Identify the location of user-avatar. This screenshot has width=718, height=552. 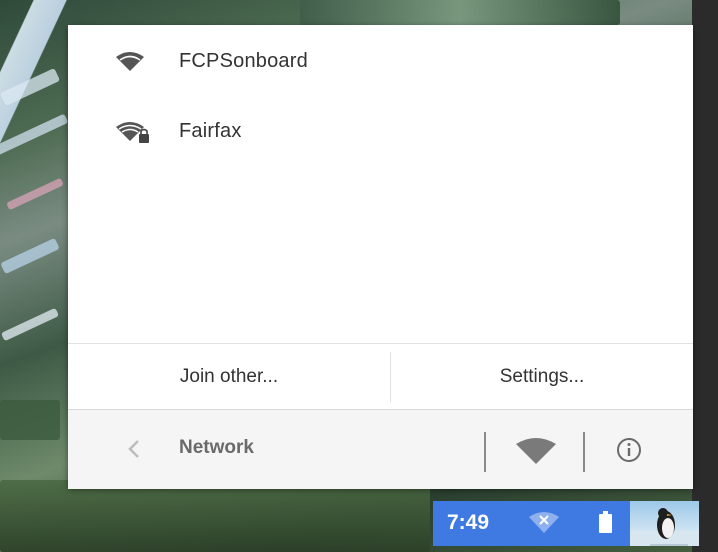
(664, 523).